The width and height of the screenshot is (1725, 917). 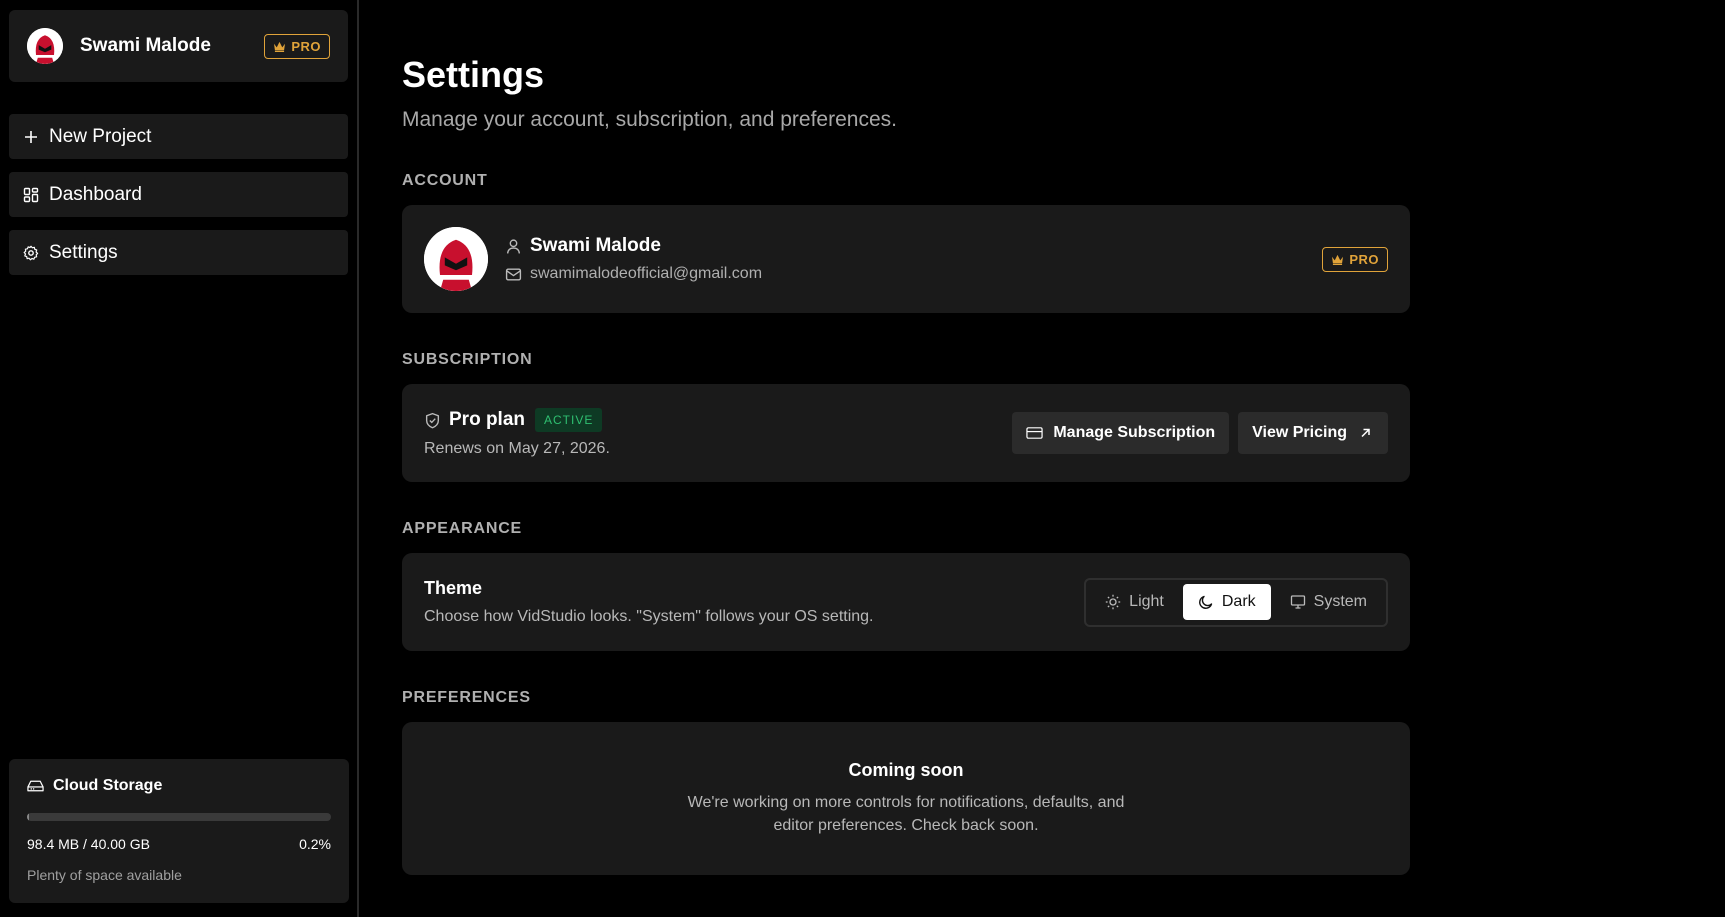 I want to click on account-section-label: ACCOUNT, so click(x=445, y=180).